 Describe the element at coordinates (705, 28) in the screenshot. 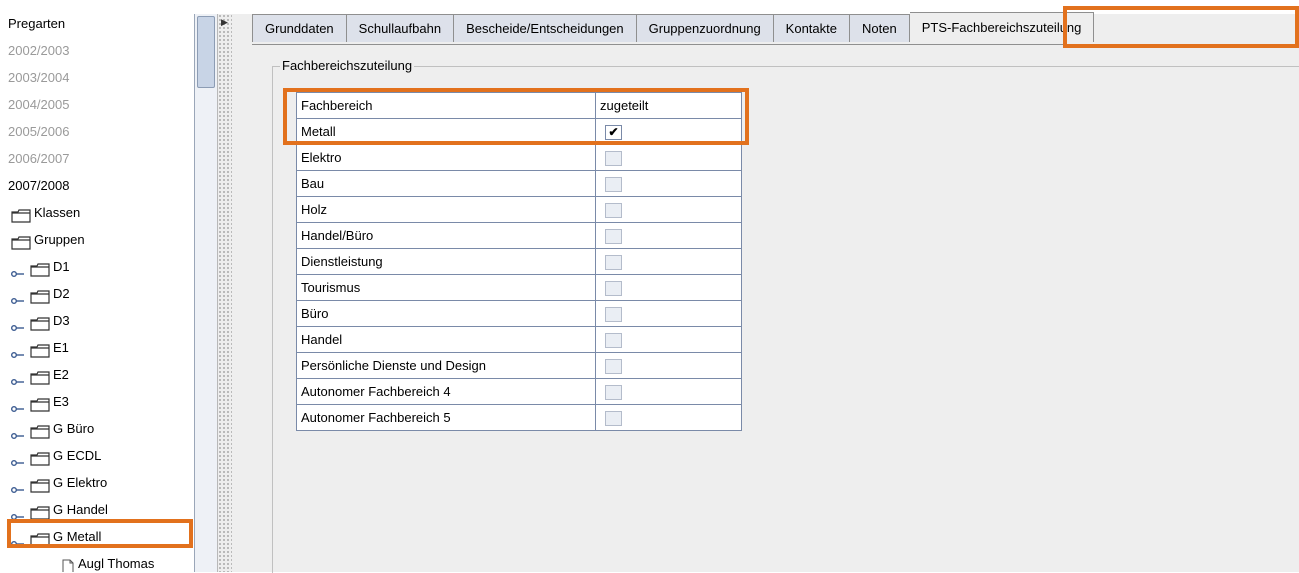

I see `tab-gruppenzuordnung: Gruppenzuordnung` at that location.